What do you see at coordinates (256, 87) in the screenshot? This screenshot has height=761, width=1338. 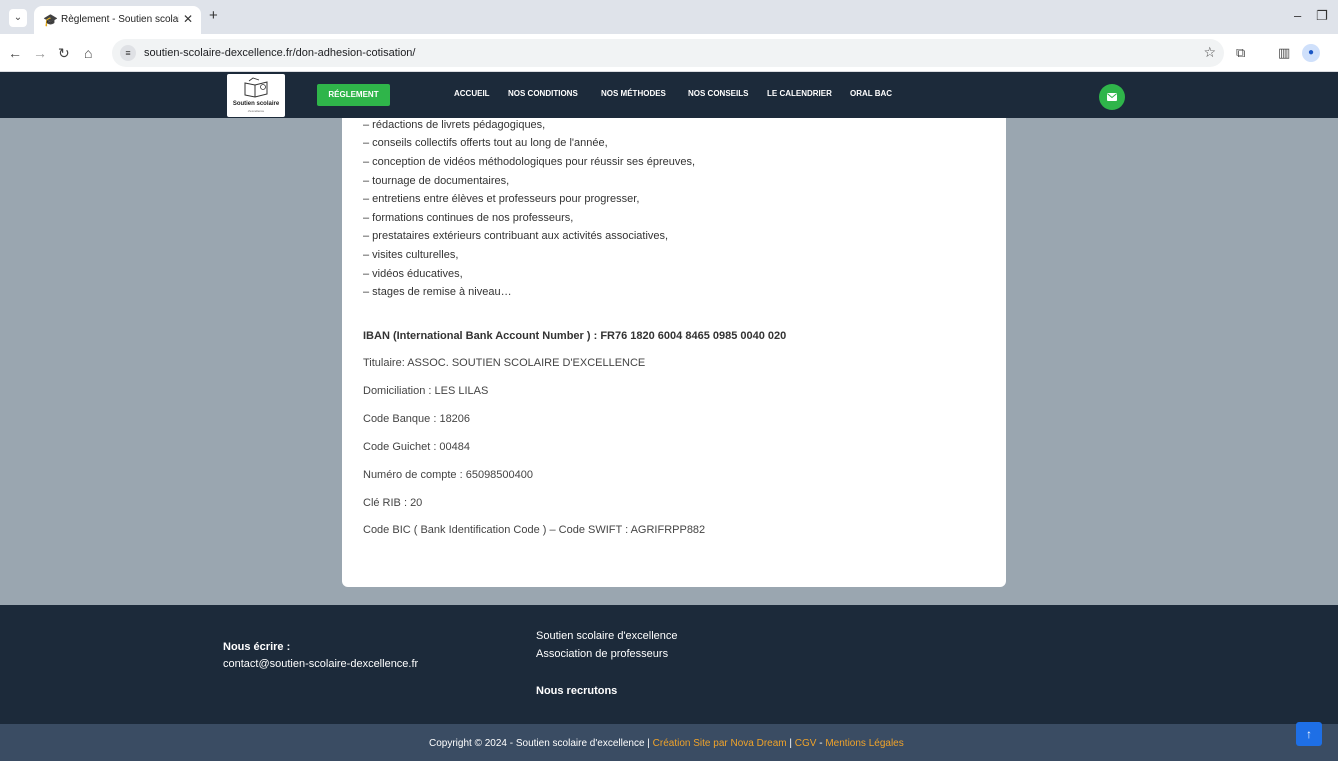 I see `book-logo-icon` at bounding box center [256, 87].